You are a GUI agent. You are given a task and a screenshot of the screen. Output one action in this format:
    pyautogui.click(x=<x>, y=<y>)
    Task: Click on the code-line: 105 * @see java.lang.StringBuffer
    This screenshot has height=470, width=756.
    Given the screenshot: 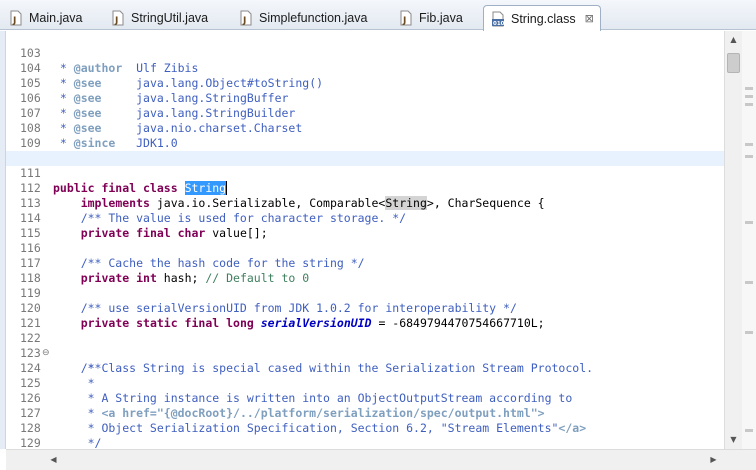 What is the action you would take?
    pyautogui.click(x=365, y=83)
    